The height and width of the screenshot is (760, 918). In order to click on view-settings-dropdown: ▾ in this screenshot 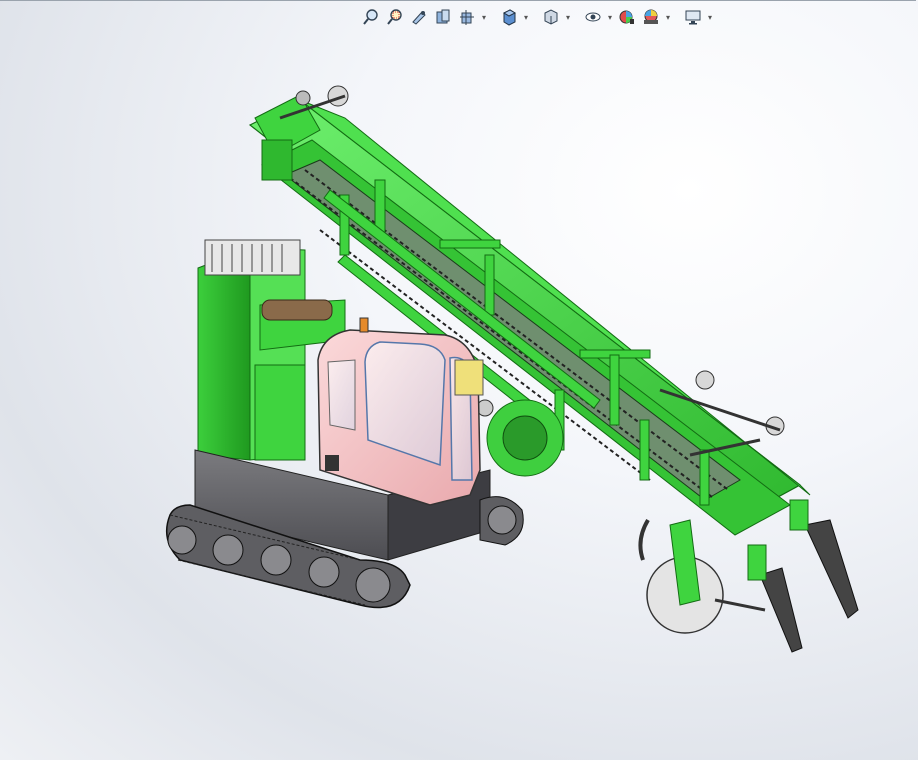, I will do `click(710, 17)`.